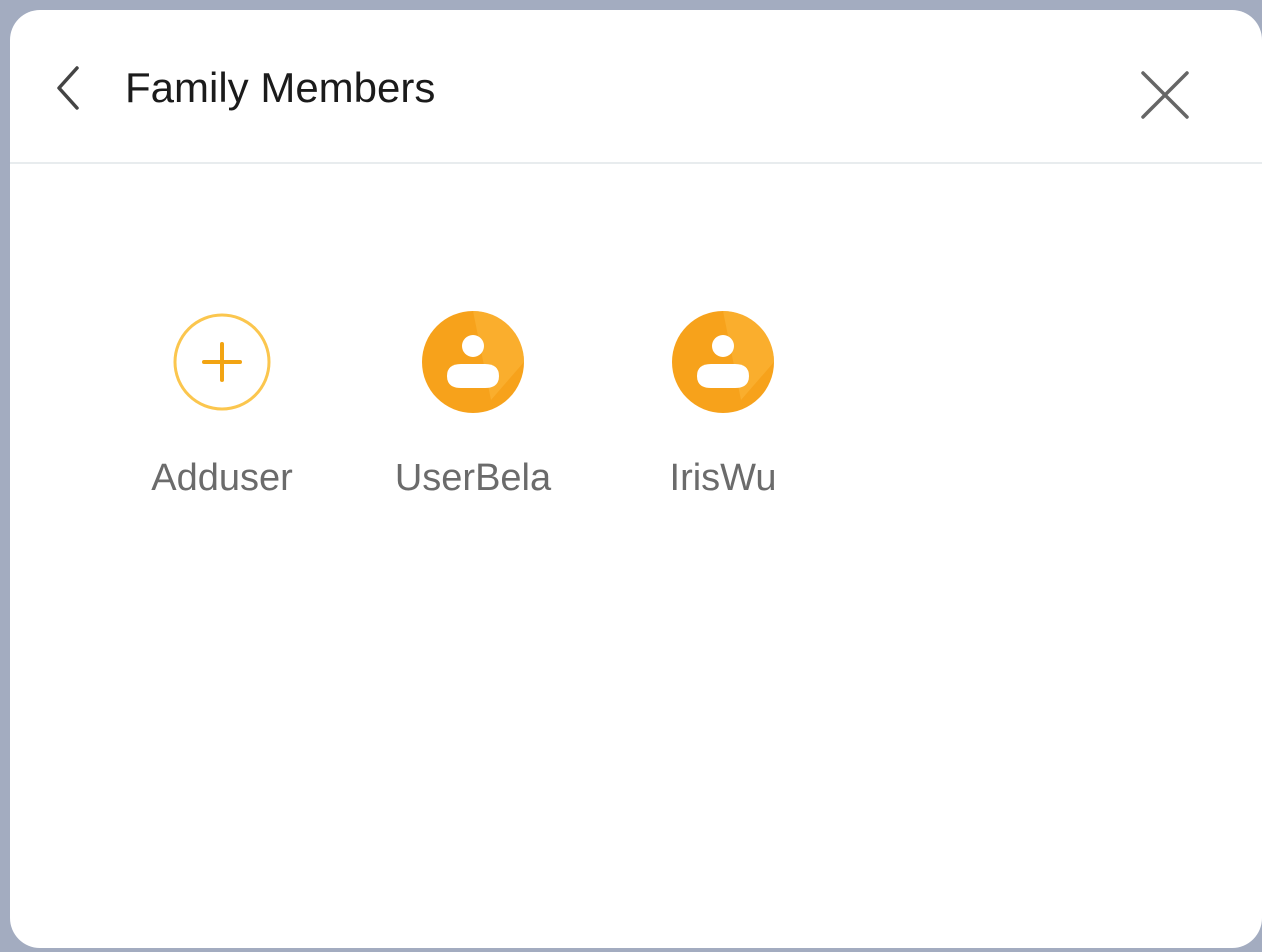  I want to click on add-circle-icon, so click(222, 362).